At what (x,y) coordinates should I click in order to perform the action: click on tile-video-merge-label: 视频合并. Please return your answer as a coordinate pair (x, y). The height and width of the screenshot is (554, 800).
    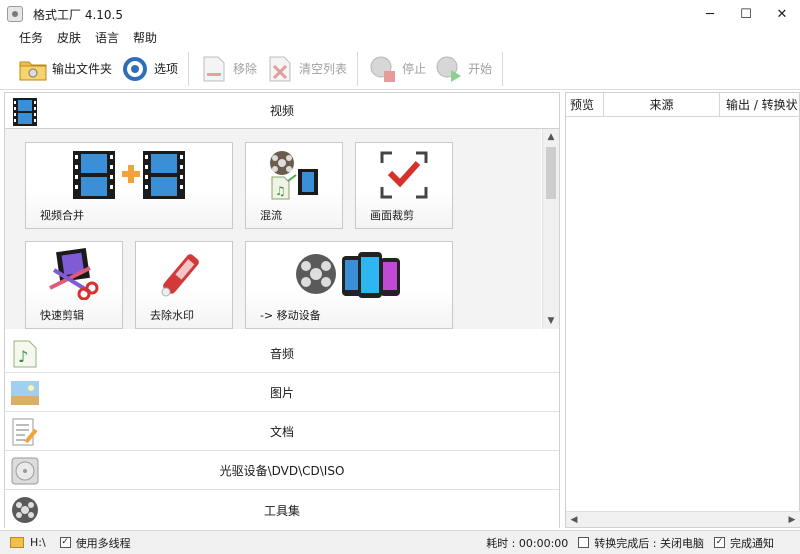
    Looking at the image, I should click on (62, 215).